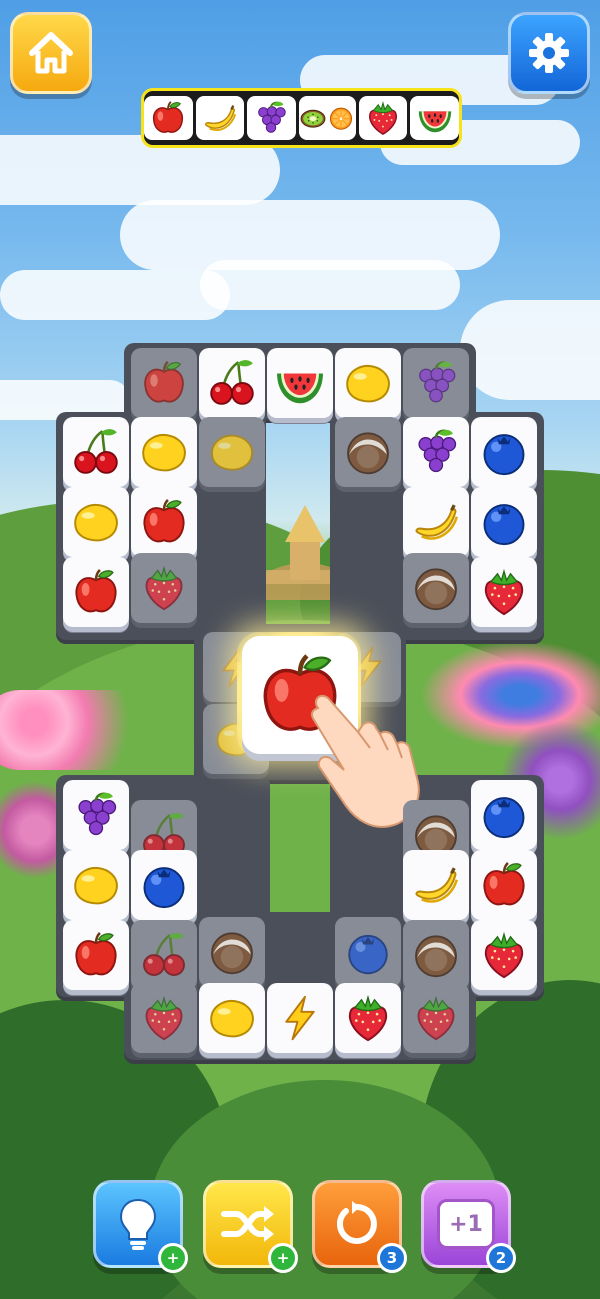 The image size is (600, 1299). I want to click on collection-tray, so click(301, 118).